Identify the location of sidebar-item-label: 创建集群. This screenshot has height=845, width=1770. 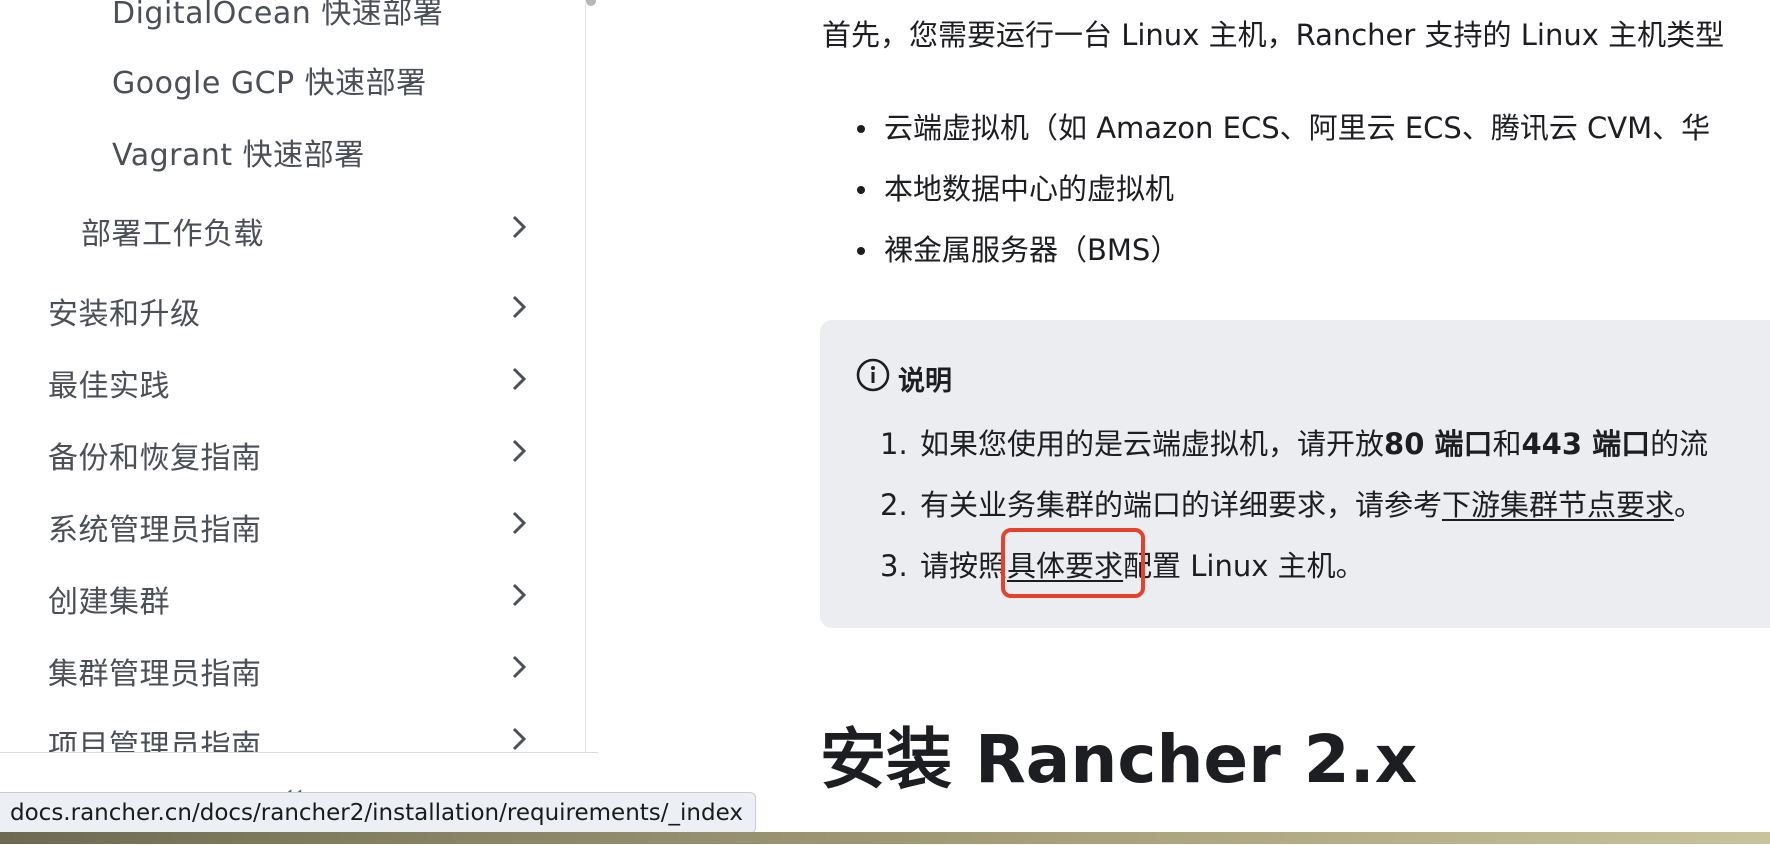
(109, 602).